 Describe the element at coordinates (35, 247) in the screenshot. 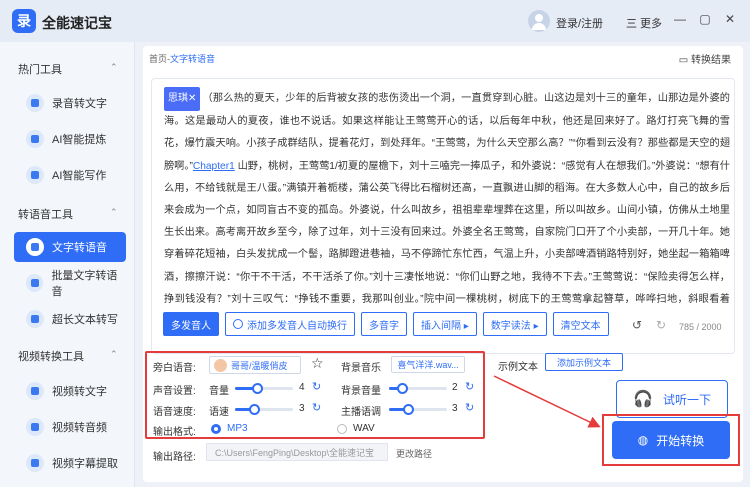

I see `tts-icon` at that location.